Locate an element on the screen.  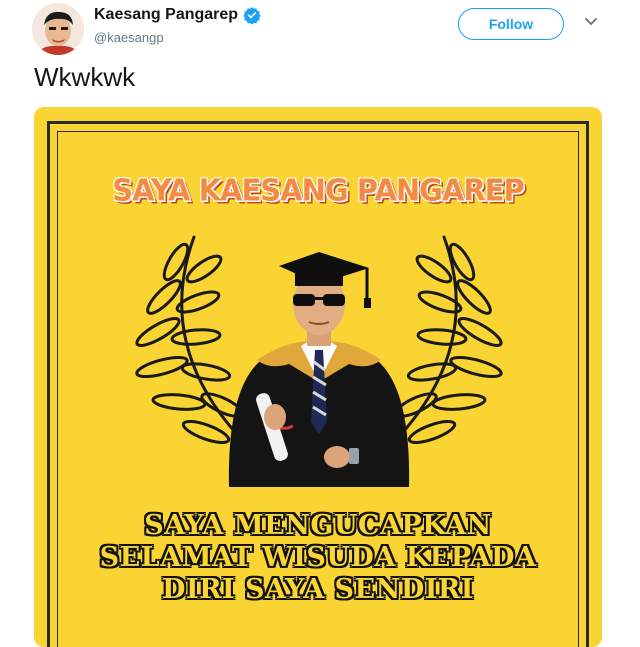
graduate-photo is located at coordinates (319, 369).